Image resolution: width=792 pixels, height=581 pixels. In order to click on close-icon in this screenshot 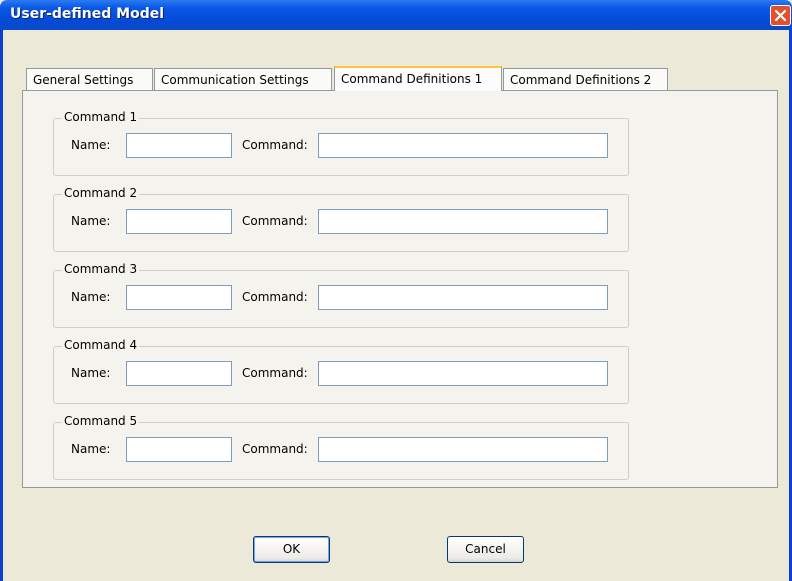, I will do `click(780, 15)`.